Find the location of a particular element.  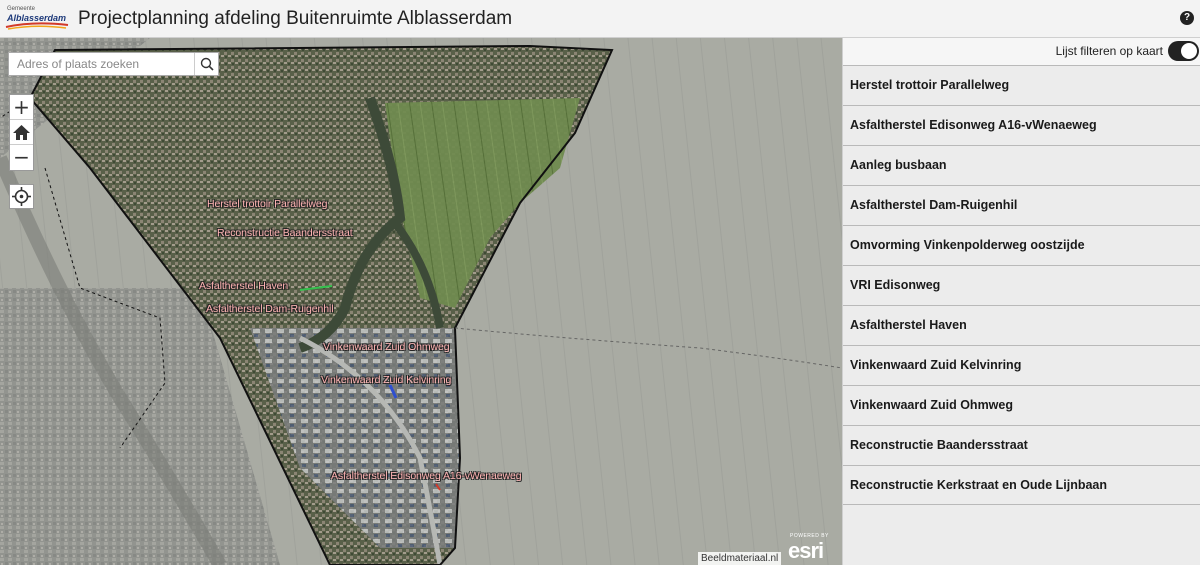

esri-logo: POWERED BY esri is located at coordinates (812, 548).